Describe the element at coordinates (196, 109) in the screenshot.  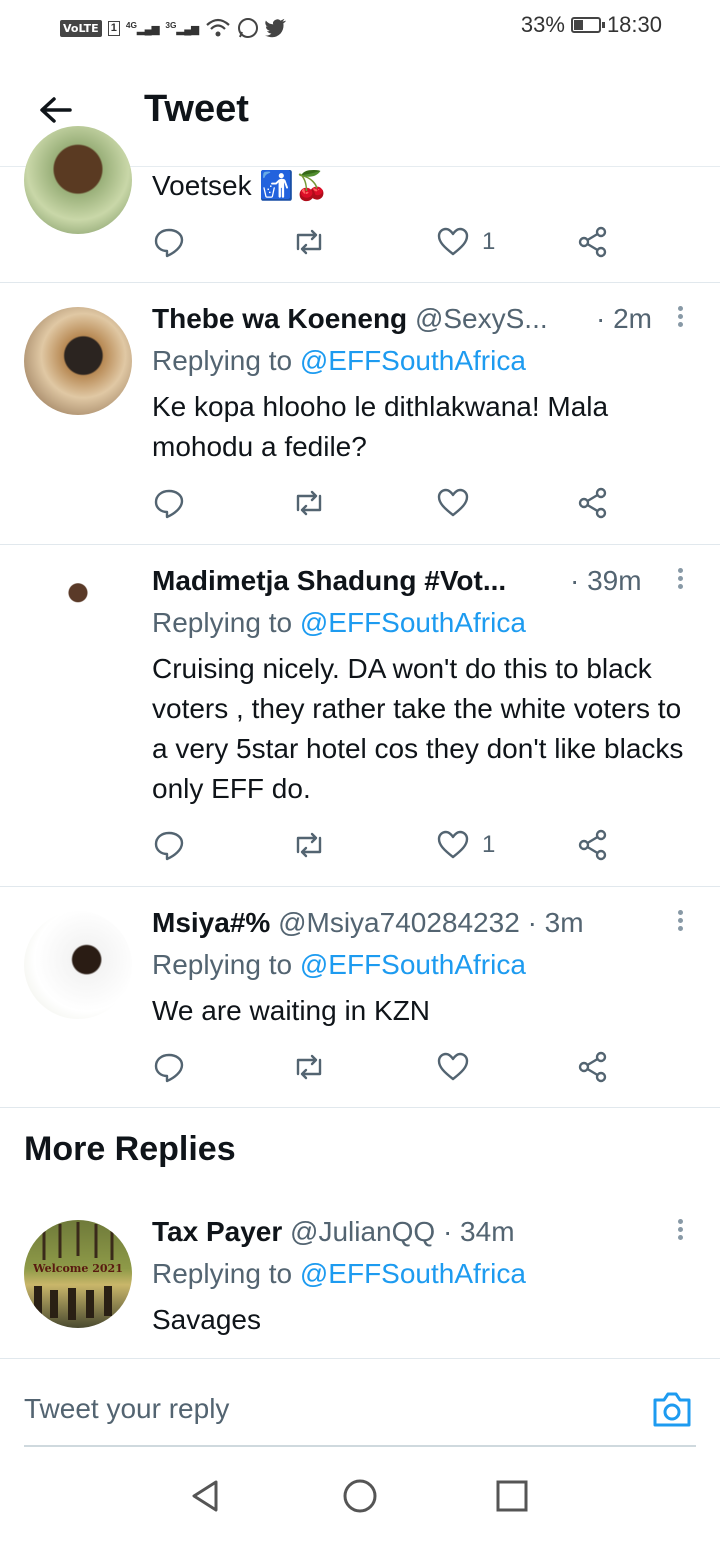
I see `page-title: Tweet` at that location.